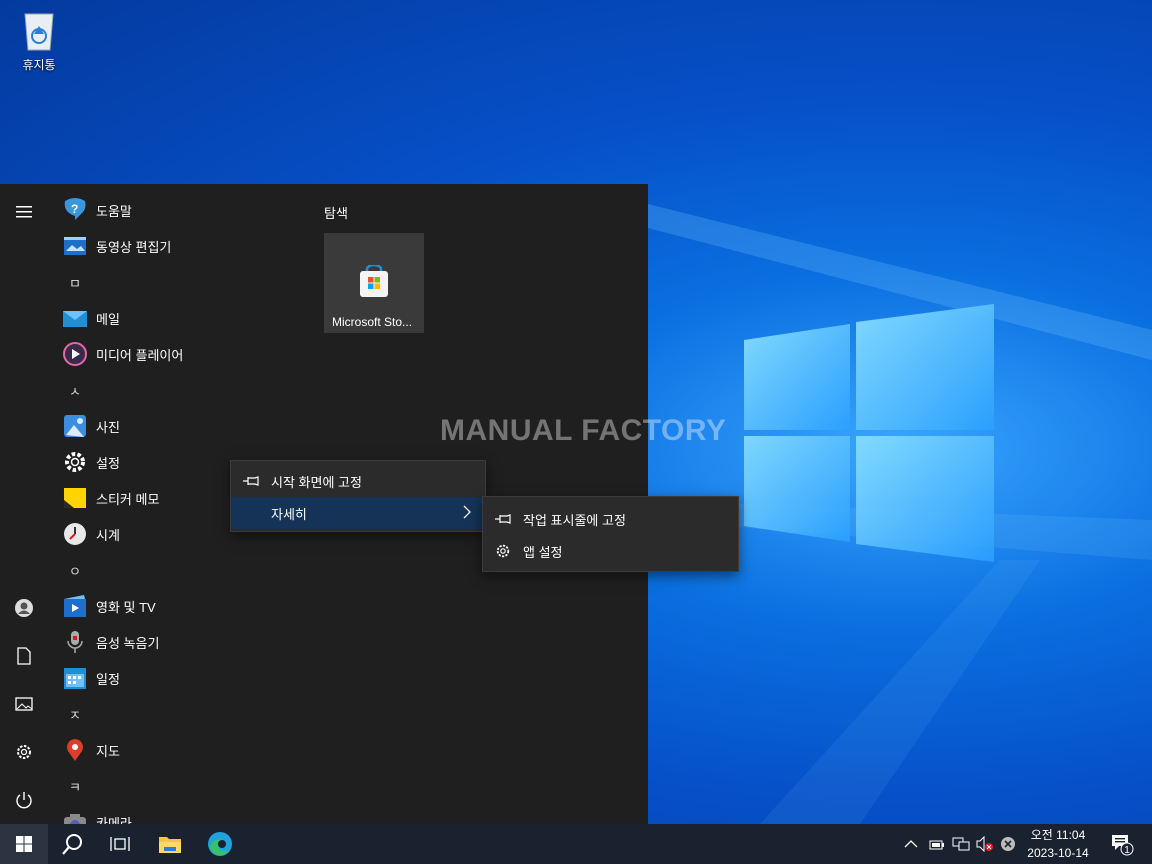  I want to click on app-item-mail: 메일, so click(173, 318).